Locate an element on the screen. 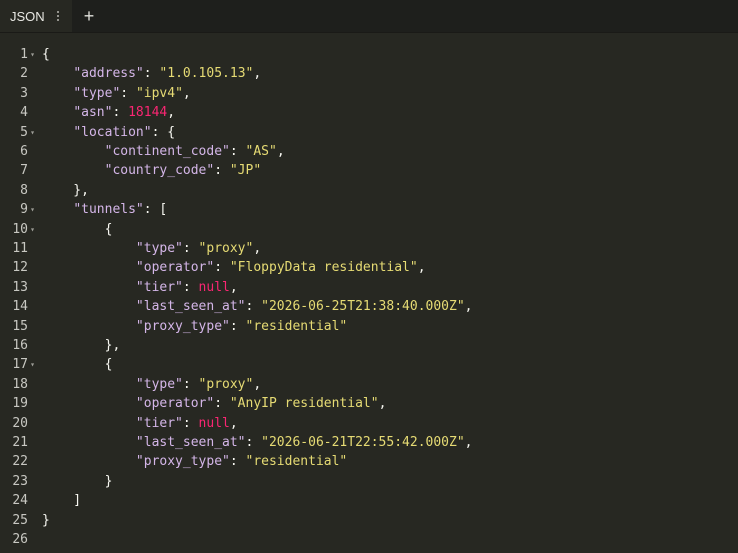  json-key: "tunnels" is located at coordinates (108, 210).